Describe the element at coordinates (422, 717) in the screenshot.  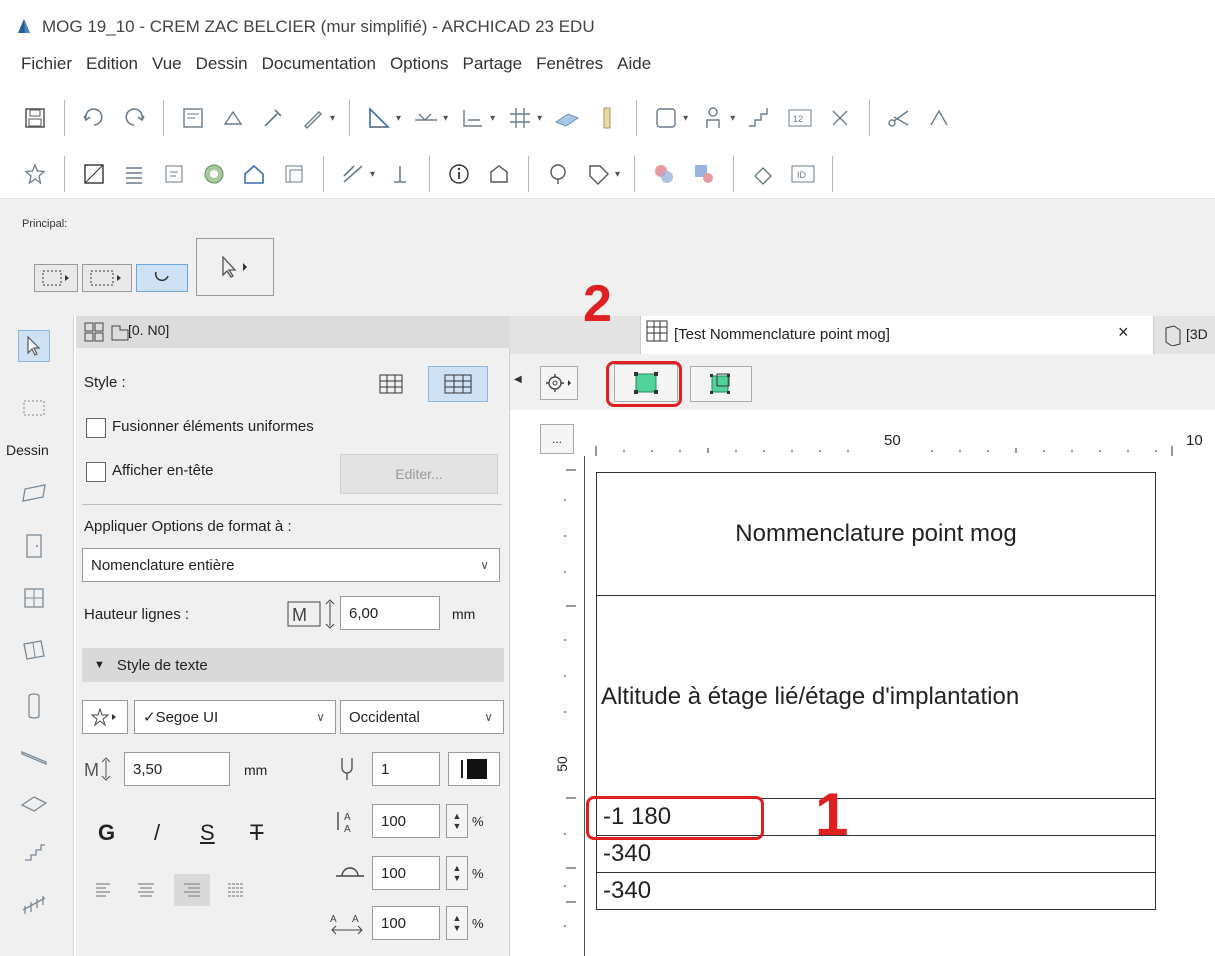
I see `script-select: Occidental ∨` at that location.